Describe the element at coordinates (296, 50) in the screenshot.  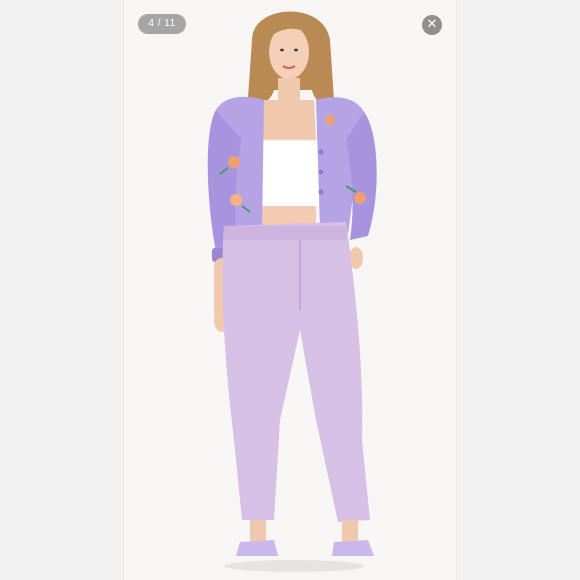
I see `eye-right` at that location.